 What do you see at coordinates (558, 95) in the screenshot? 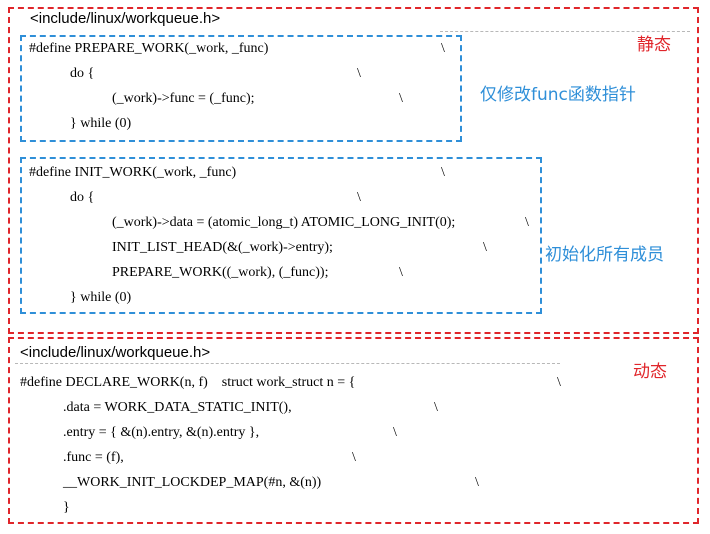
I see `prepare-work-note: 仅修改func函数指针` at bounding box center [558, 95].